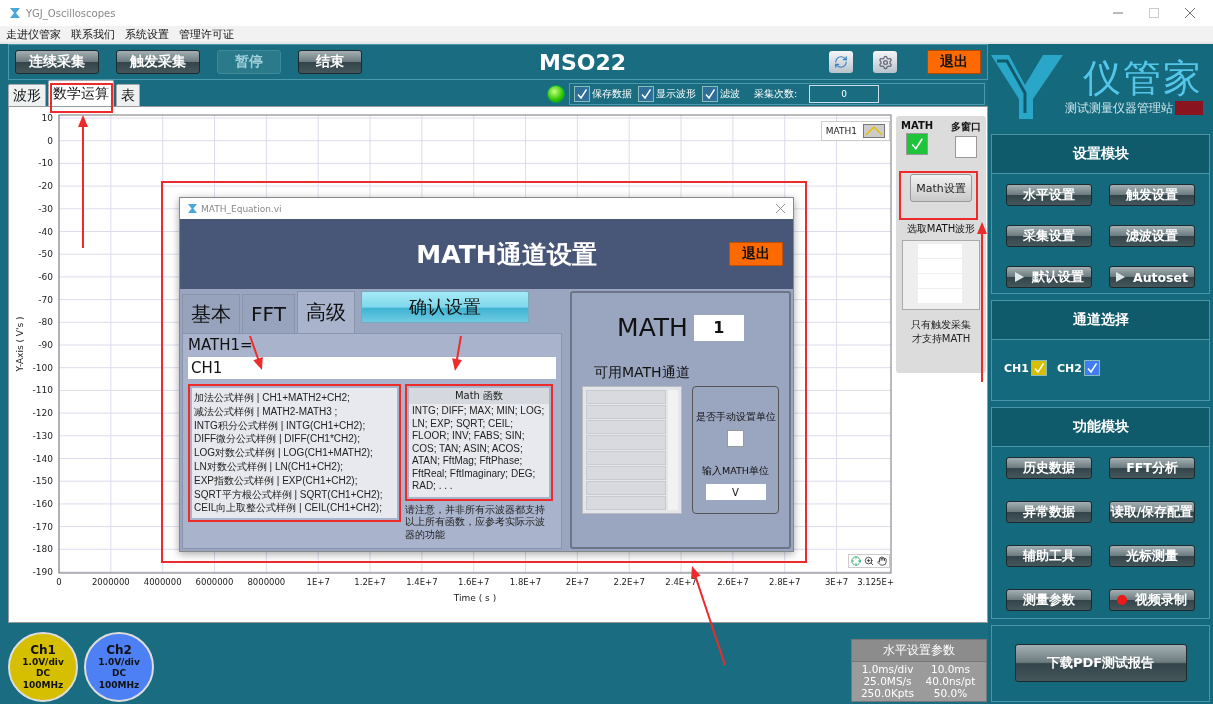  Describe the element at coordinates (128, 95) in the screenshot. I see `tab: 表` at that location.